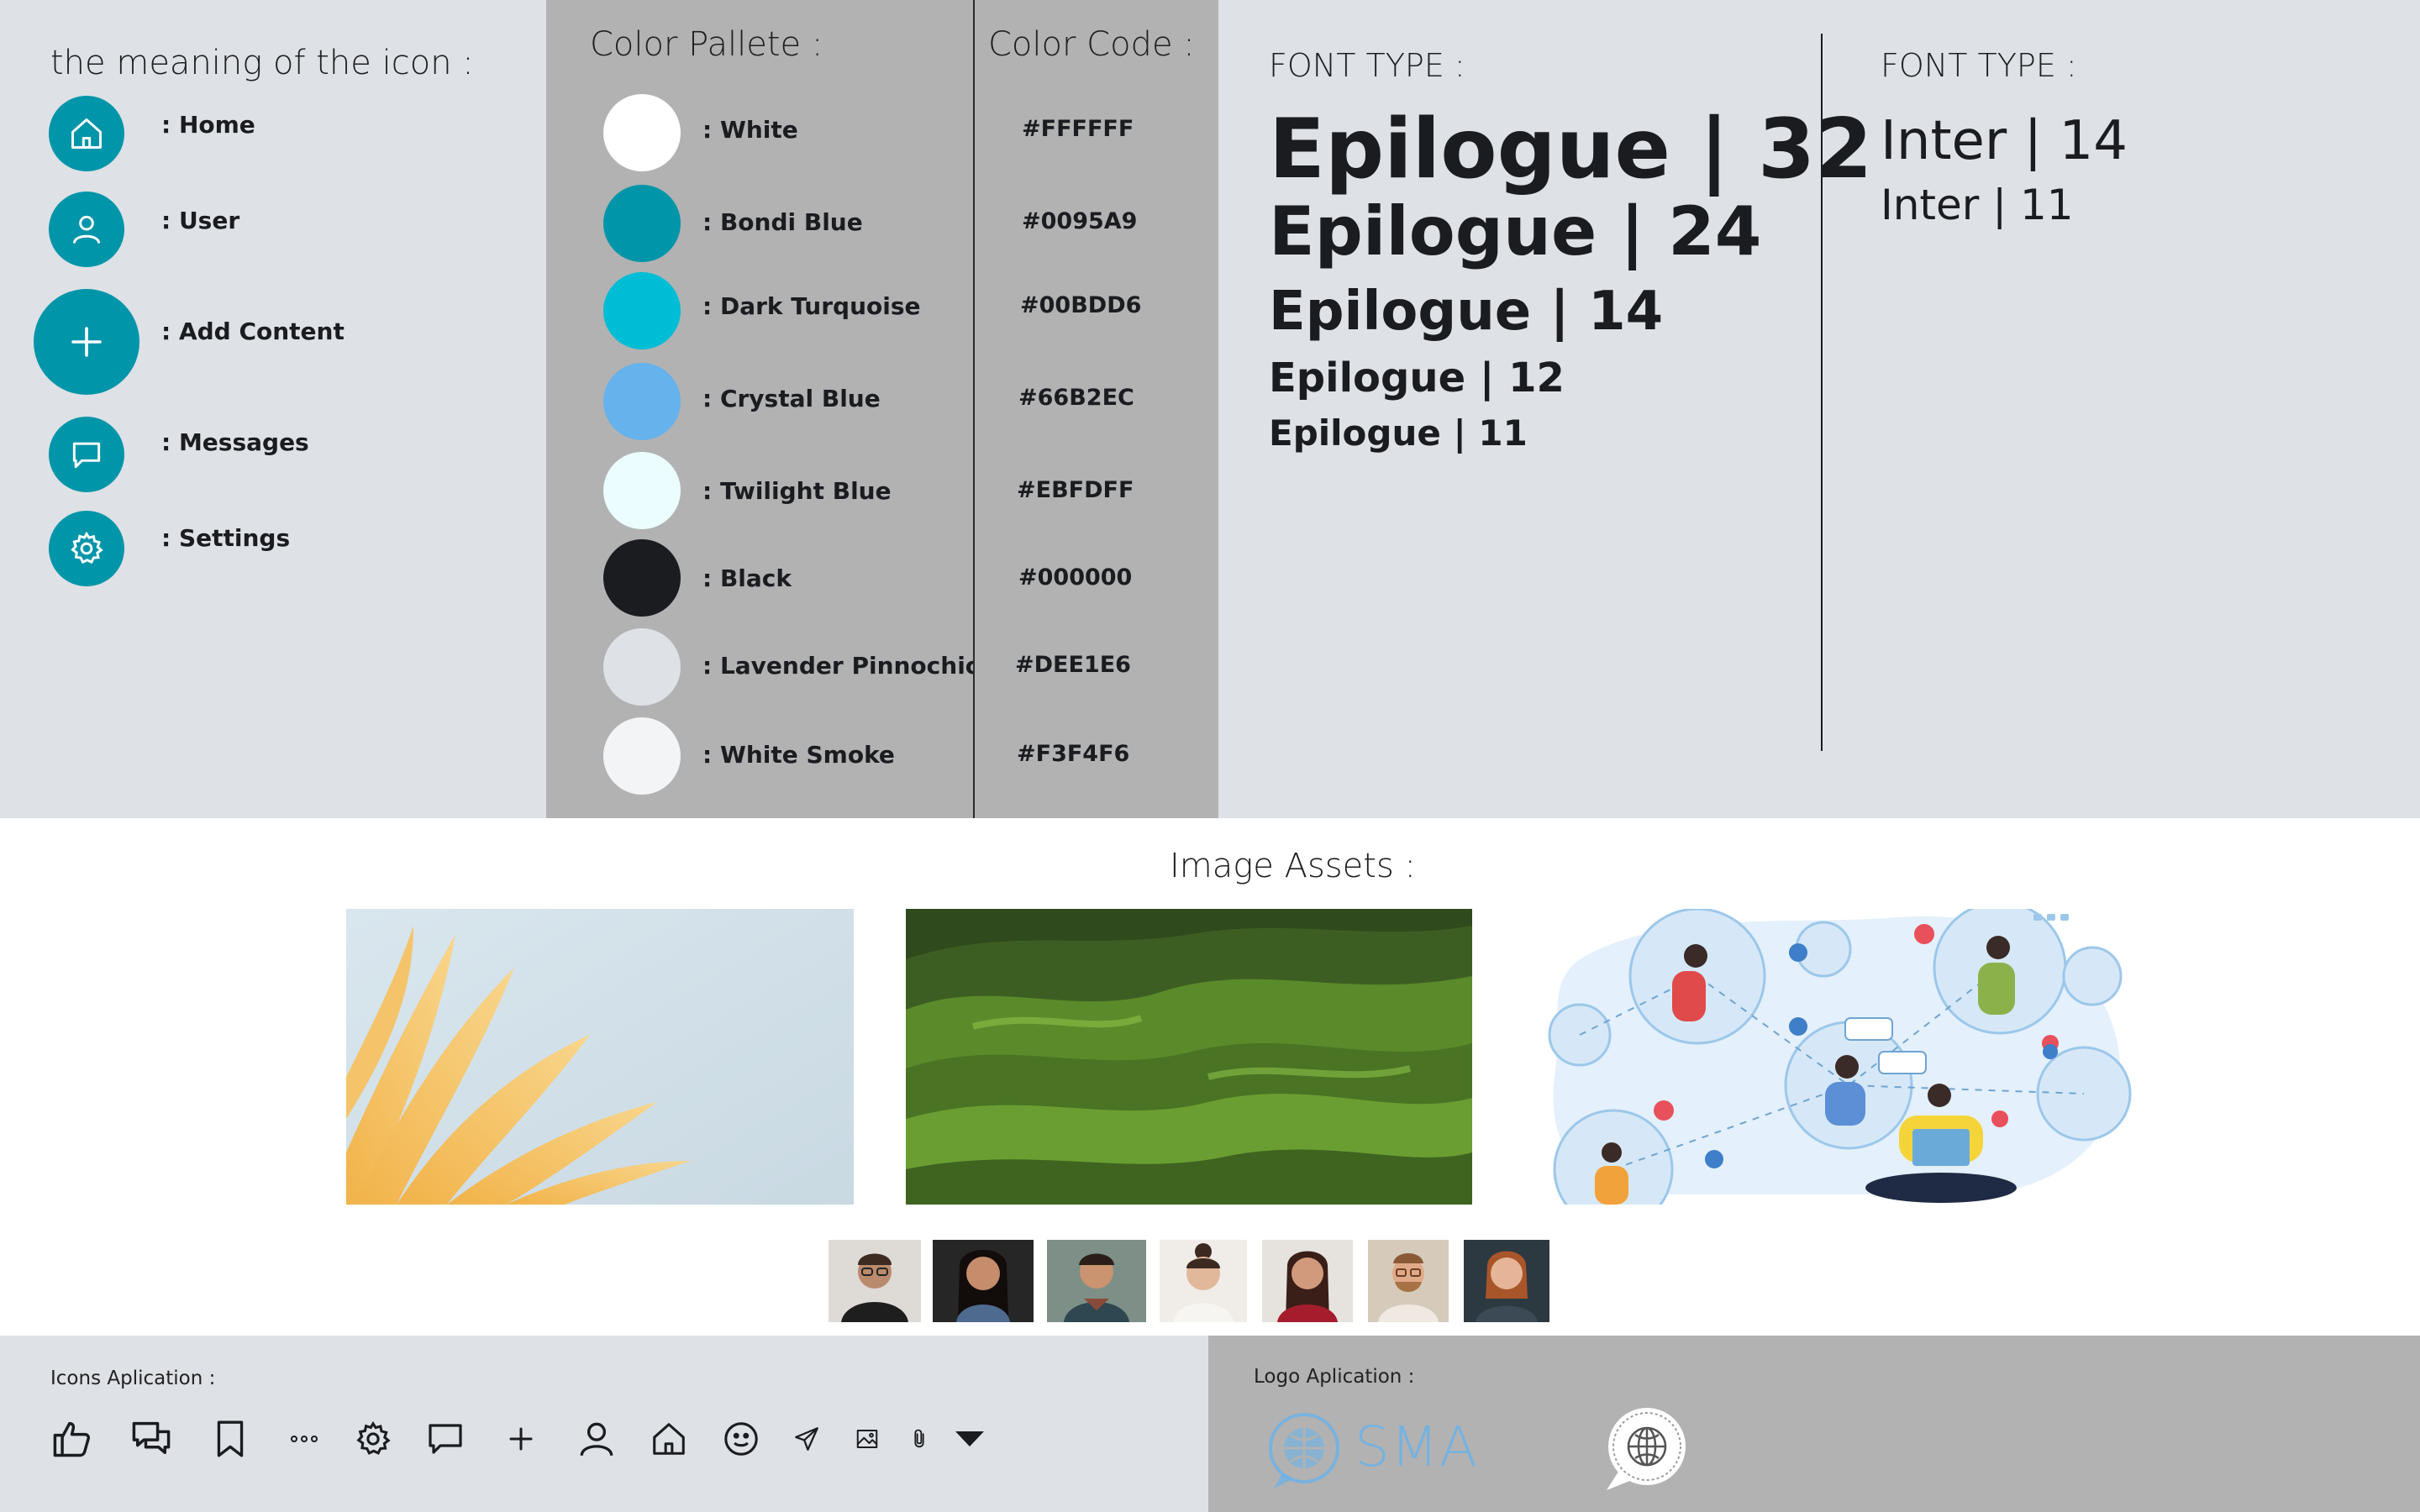 The width and height of the screenshot is (2420, 1512). What do you see at coordinates (253, 331) in the screenshot?
I see `meaning-label-add-content: : Add Content` at bounding box center [253, 331].